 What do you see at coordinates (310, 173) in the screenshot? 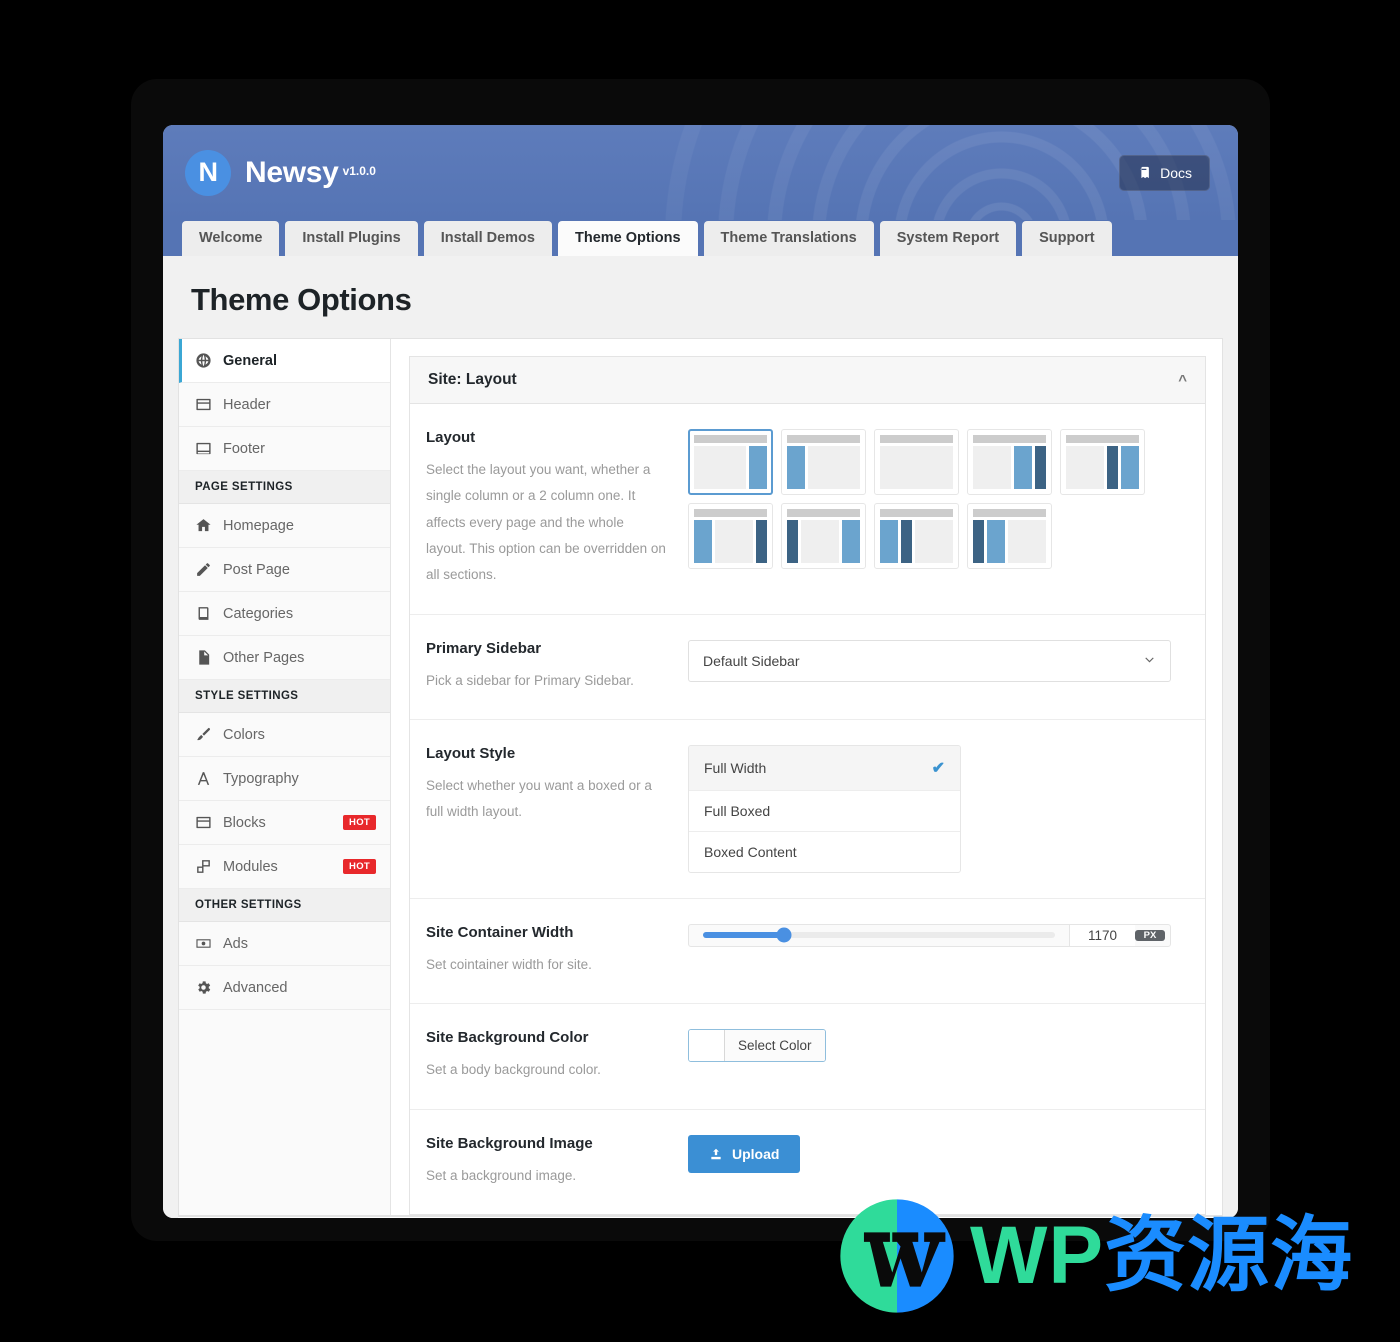
I see `brand-title: Newsy v1.0.0` at bounding box center [310, 173].